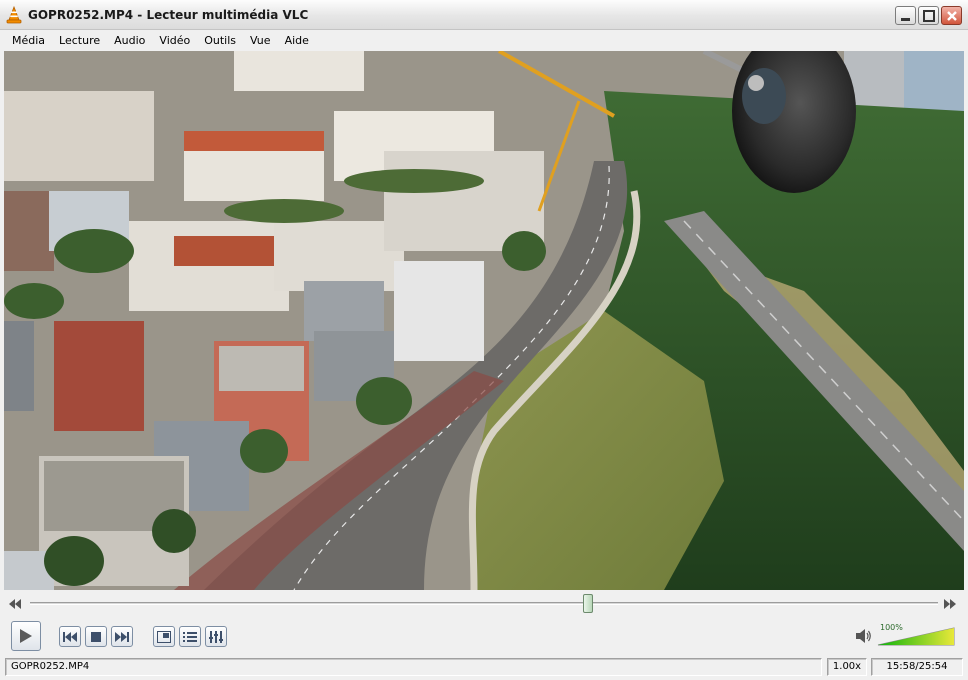  I want to click on maximize-icon, so click(929, 16).